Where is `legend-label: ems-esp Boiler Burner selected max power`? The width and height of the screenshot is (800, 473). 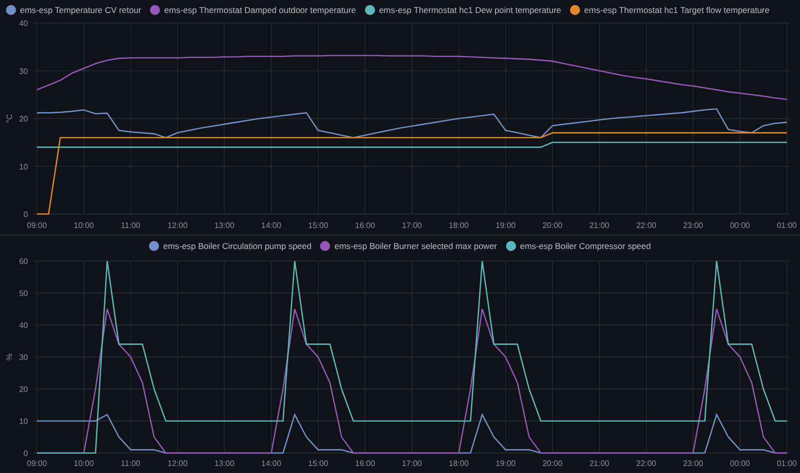
legend-label: ems-esp Boiler Burner selected max power is located at coordinates (415, 246).